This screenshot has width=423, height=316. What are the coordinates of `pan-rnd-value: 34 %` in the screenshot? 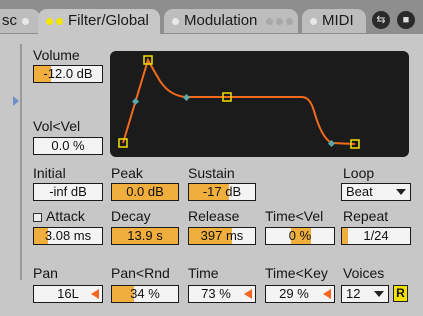 It's located at (145, 293).